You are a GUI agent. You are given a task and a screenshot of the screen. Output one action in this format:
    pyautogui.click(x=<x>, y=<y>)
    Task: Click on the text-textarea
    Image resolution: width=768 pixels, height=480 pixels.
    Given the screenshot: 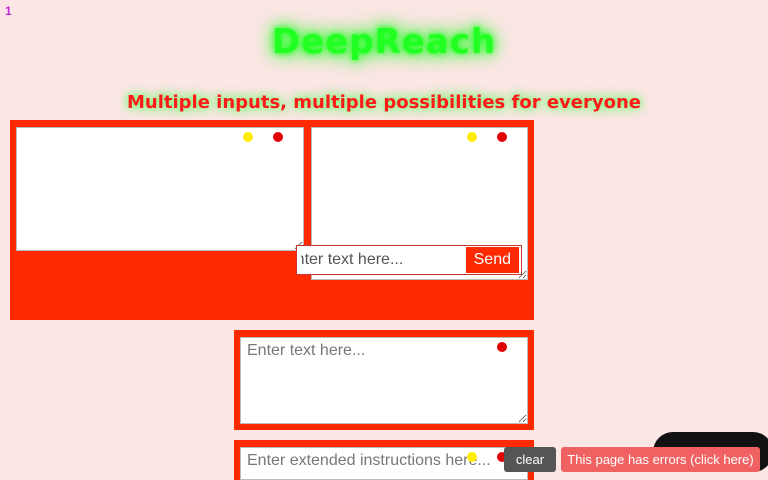 What is the action you would take?
    pyautogui.click(x=384, y=380)
    